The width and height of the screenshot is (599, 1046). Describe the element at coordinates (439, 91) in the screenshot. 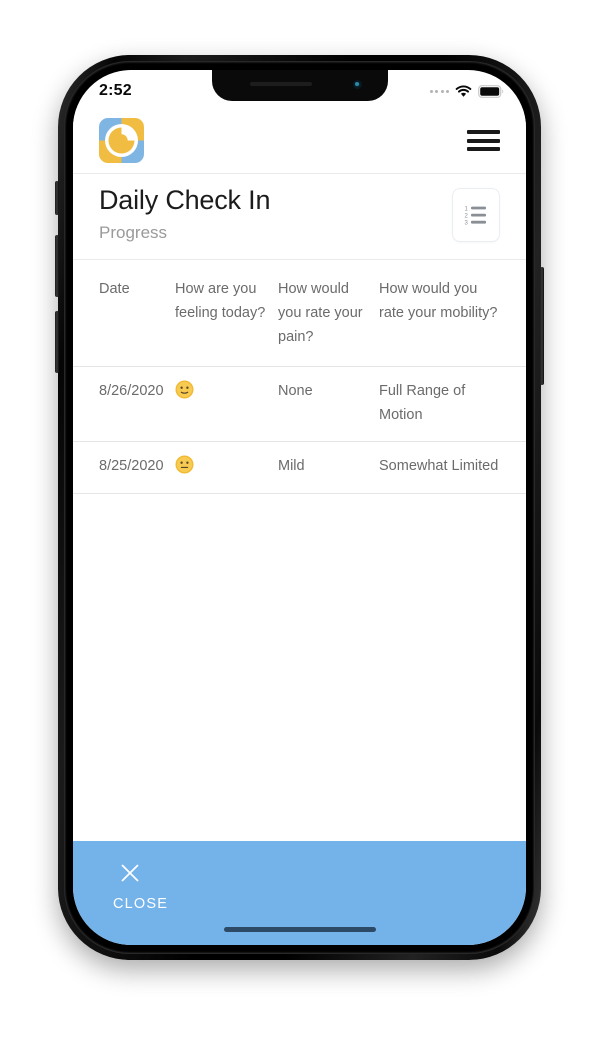

I see `signal-dots-icon` at that location.